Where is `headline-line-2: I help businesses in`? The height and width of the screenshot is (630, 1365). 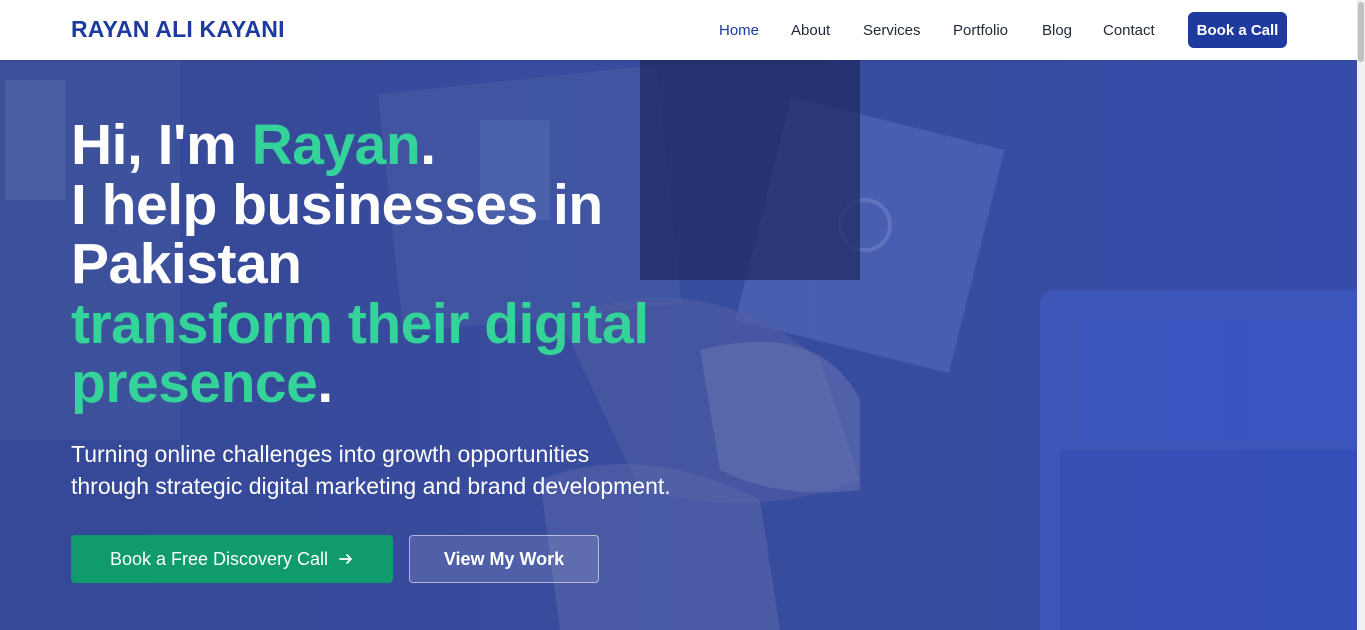
headline-line-2: I help businesses in is located at coordinates (337, 204).